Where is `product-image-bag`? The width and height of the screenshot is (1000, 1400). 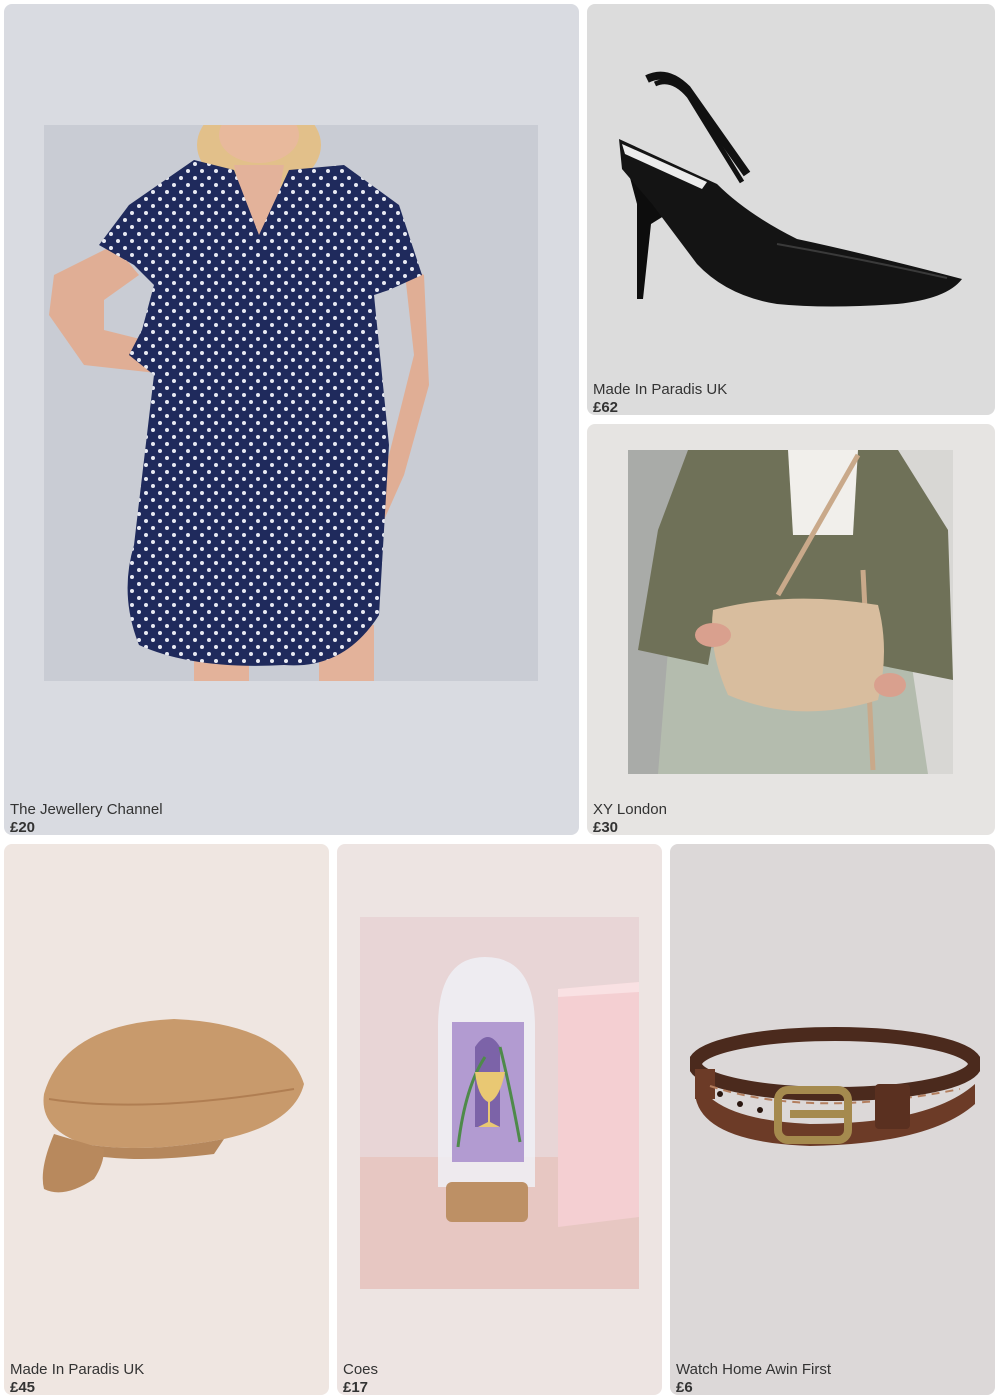
product-image-bag is located at coordinates (790, 612).